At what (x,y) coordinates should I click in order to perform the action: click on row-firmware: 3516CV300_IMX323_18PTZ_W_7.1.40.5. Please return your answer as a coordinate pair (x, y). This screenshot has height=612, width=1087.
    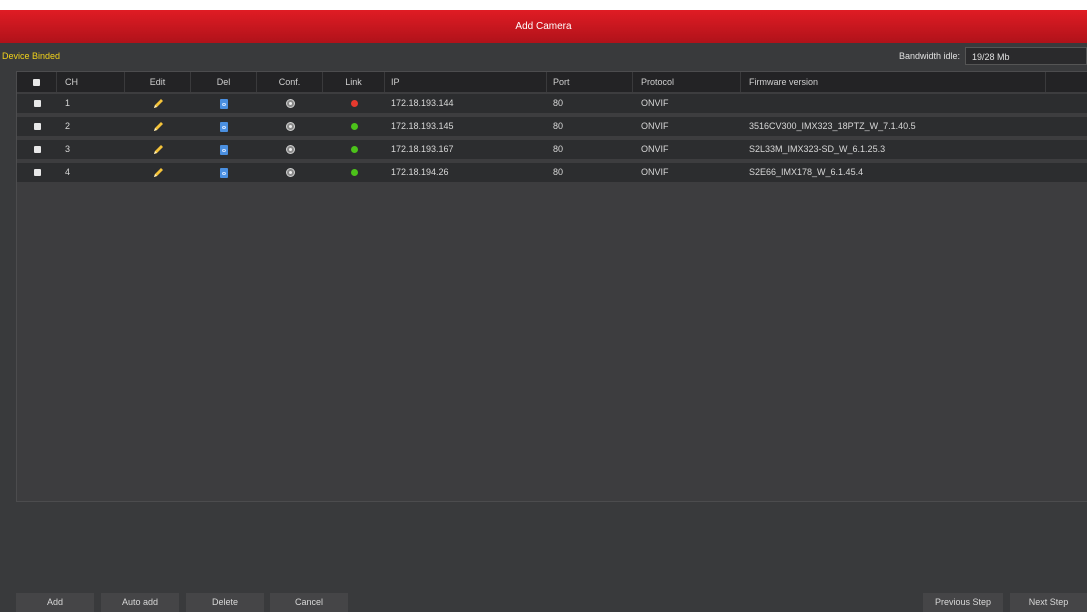
    Looking at the image, I should click on (832, 126).